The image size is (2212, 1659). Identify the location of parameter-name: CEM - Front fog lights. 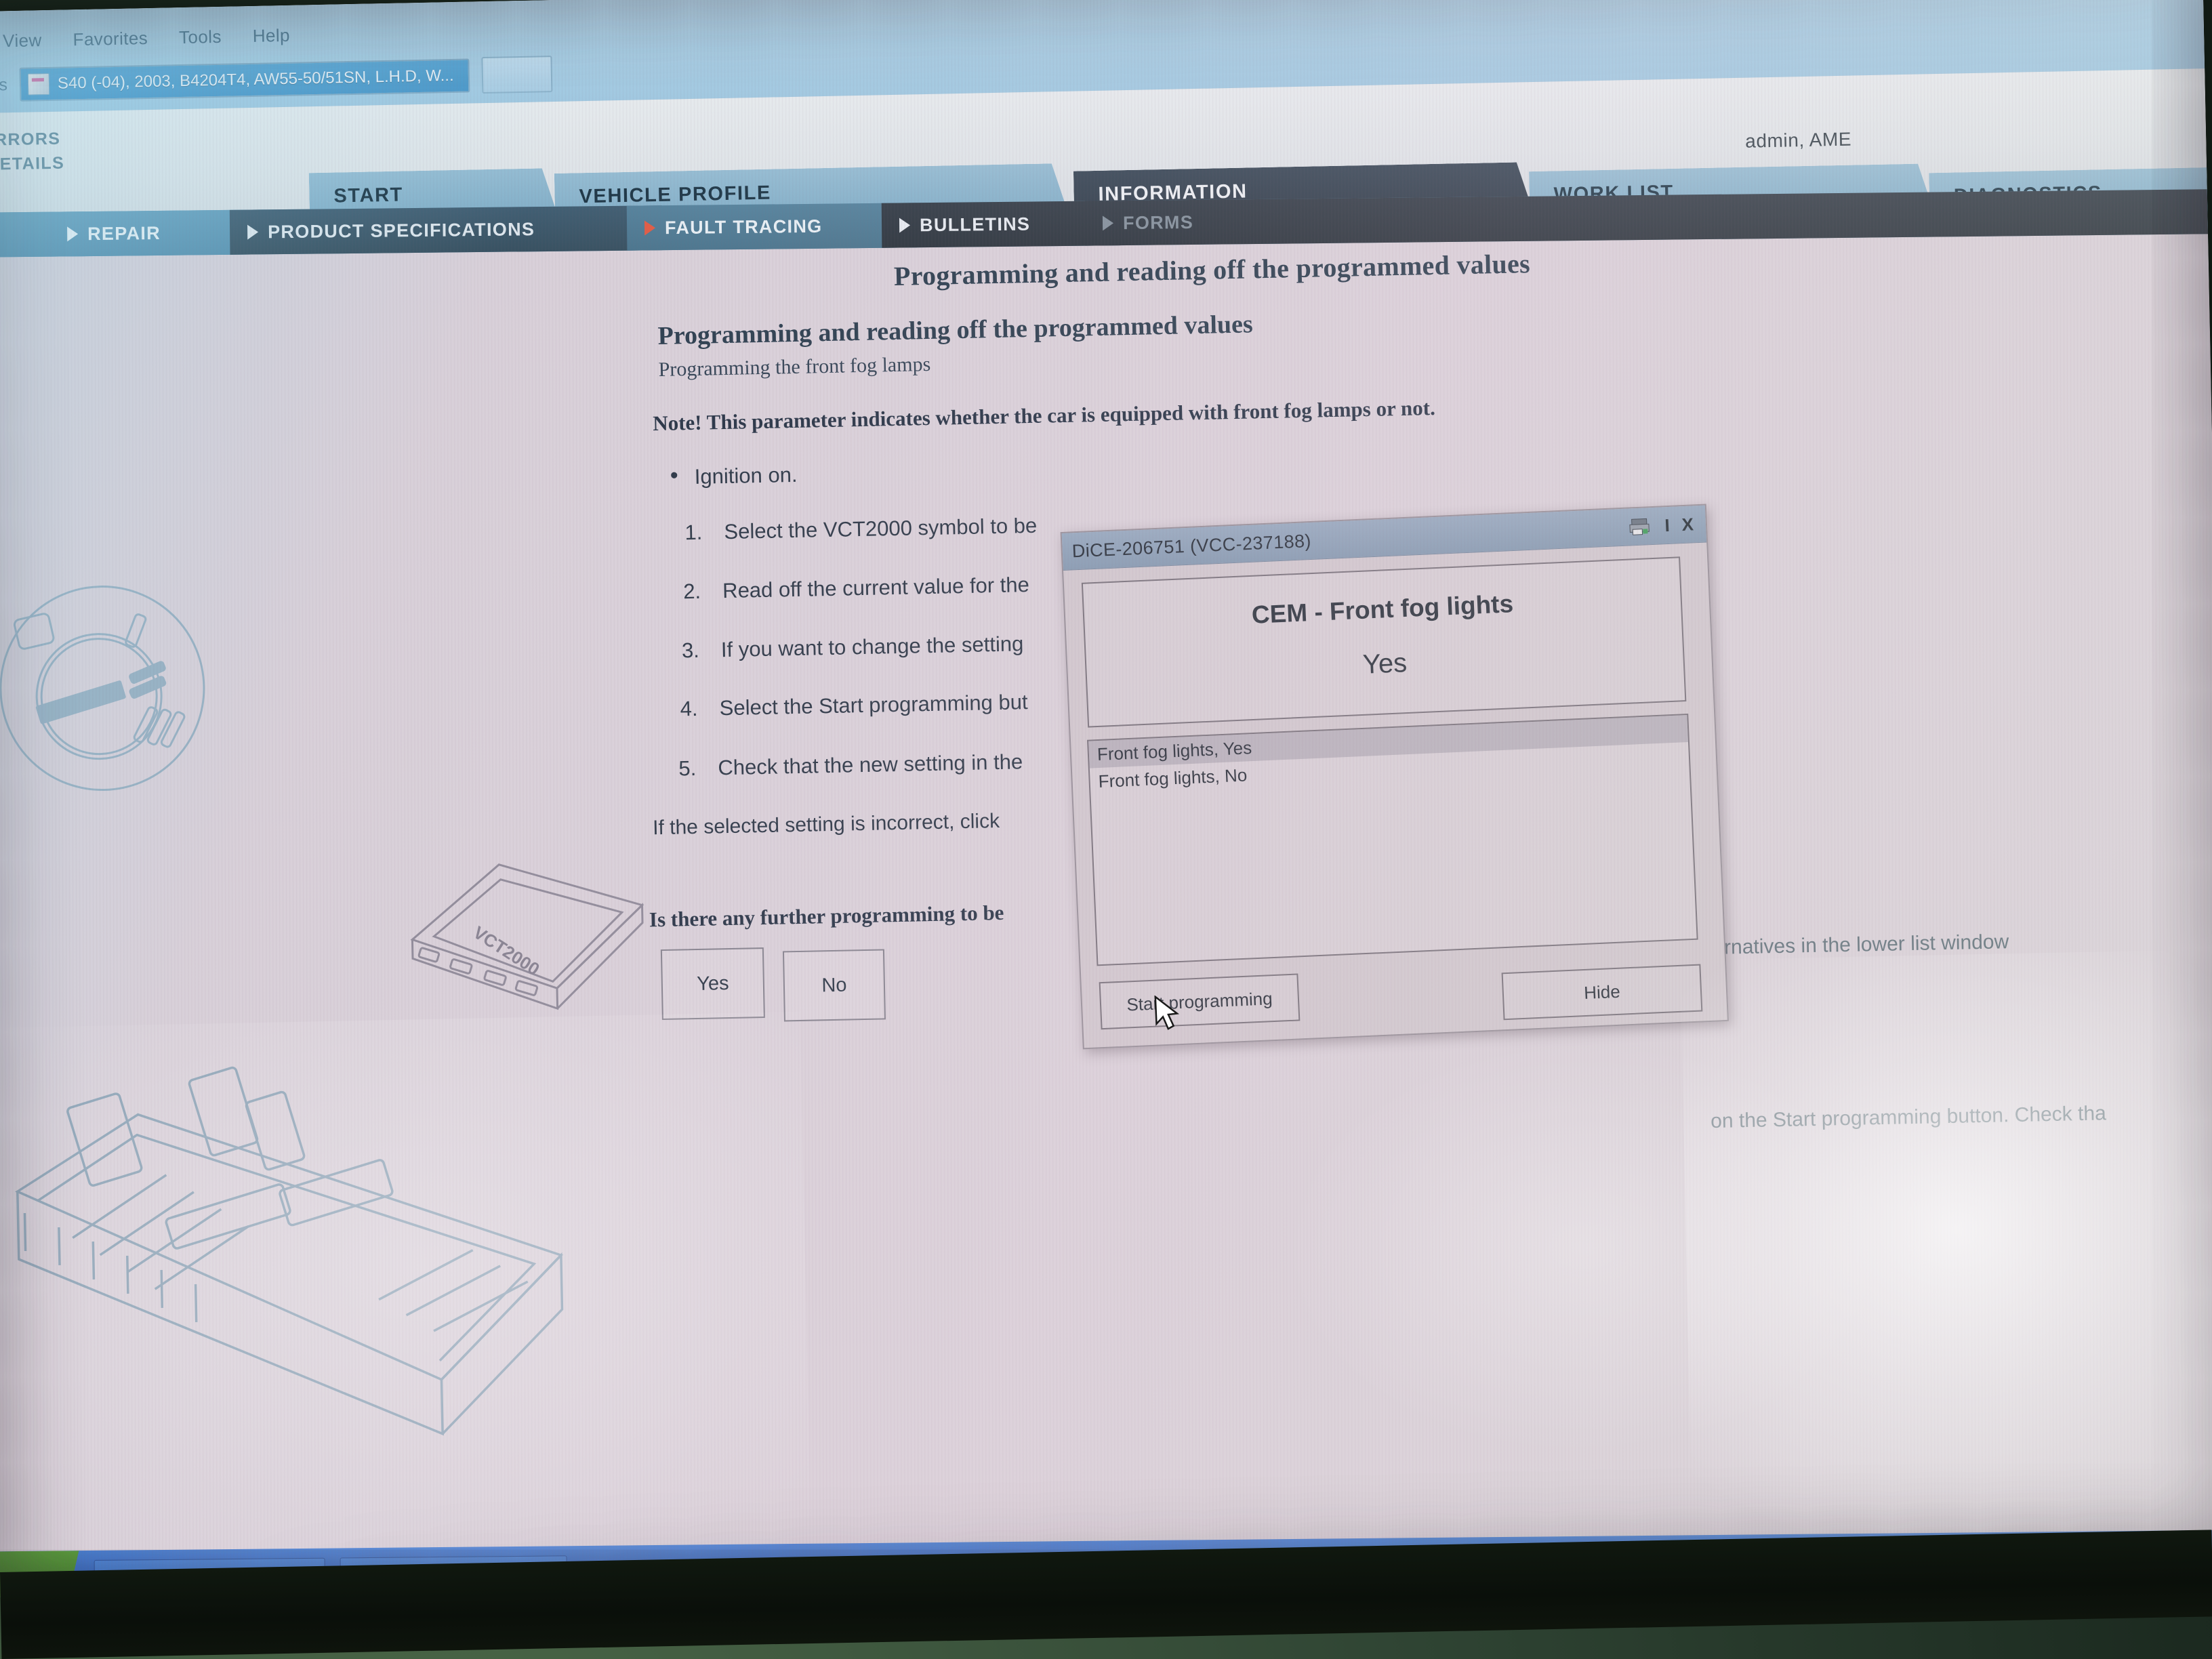
(1382, 609).